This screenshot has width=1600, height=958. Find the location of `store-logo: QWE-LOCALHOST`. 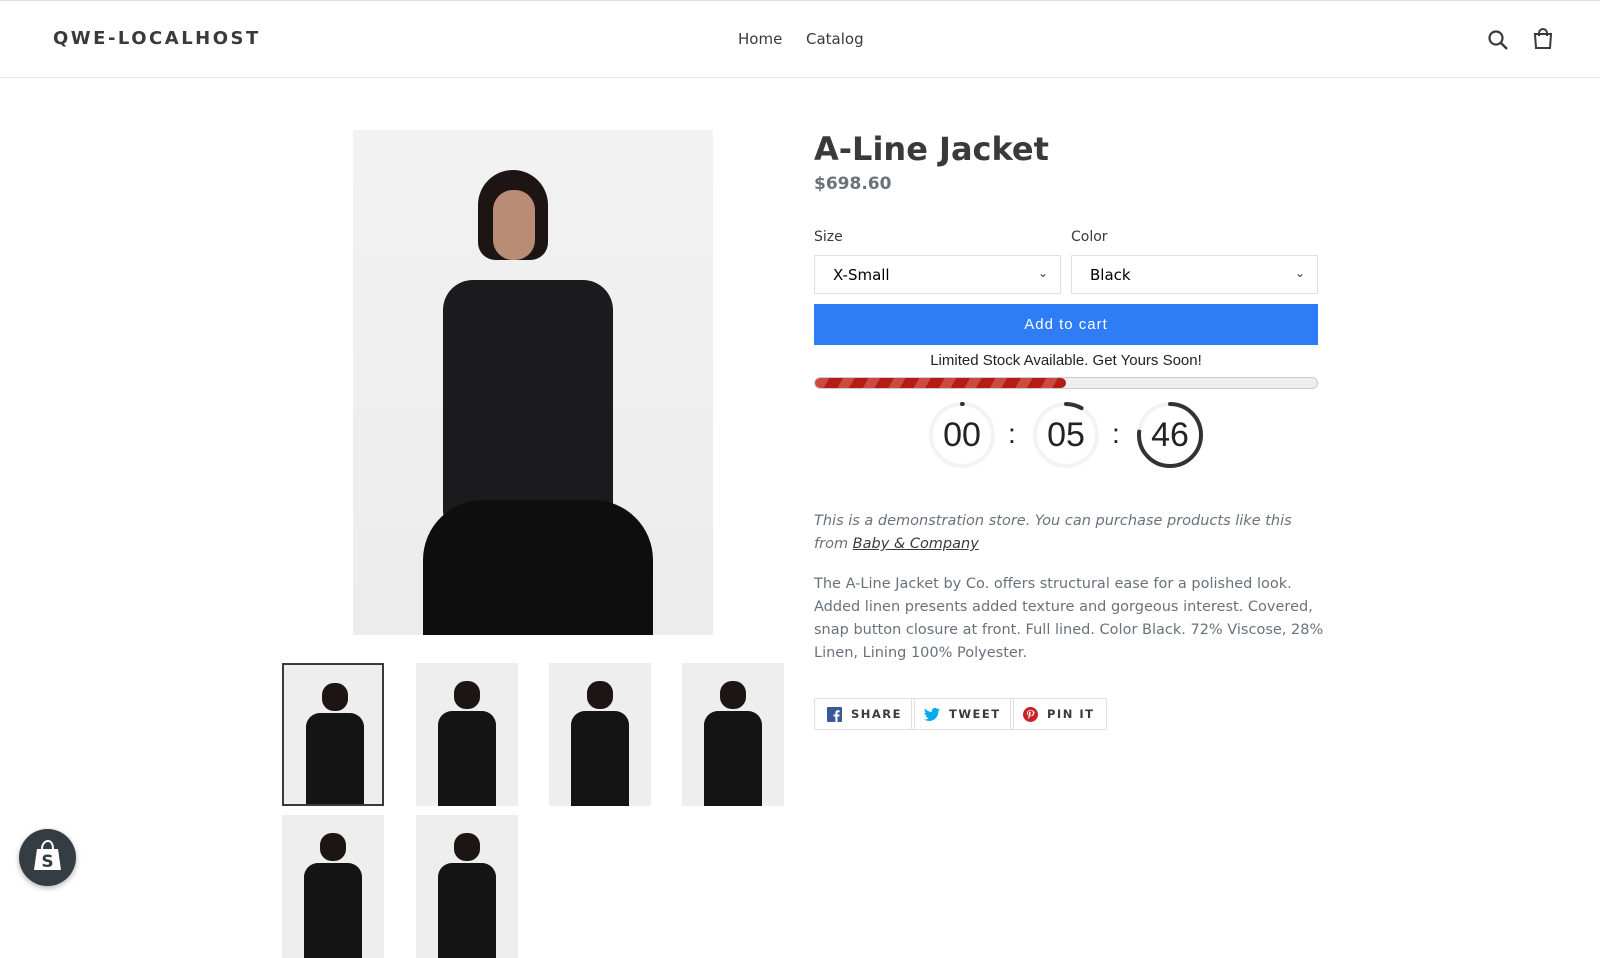

store-logo: QWE-LOCALHOST is located at coordinates (157, 38).